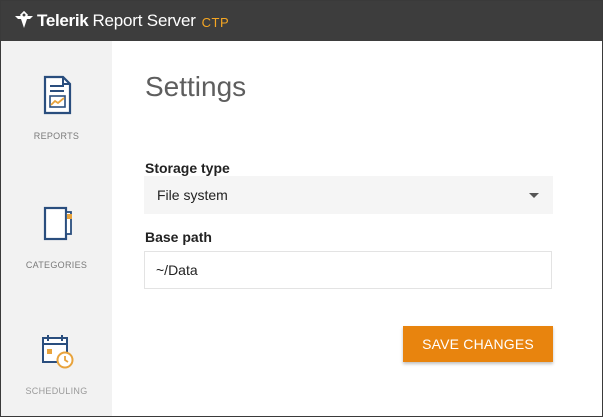 The width and height of the screenshot is (603, 417). Describe the element at coordinates (56, 136) in the screenshot. I see `sidebar-item-label: REPORTS` at that location.